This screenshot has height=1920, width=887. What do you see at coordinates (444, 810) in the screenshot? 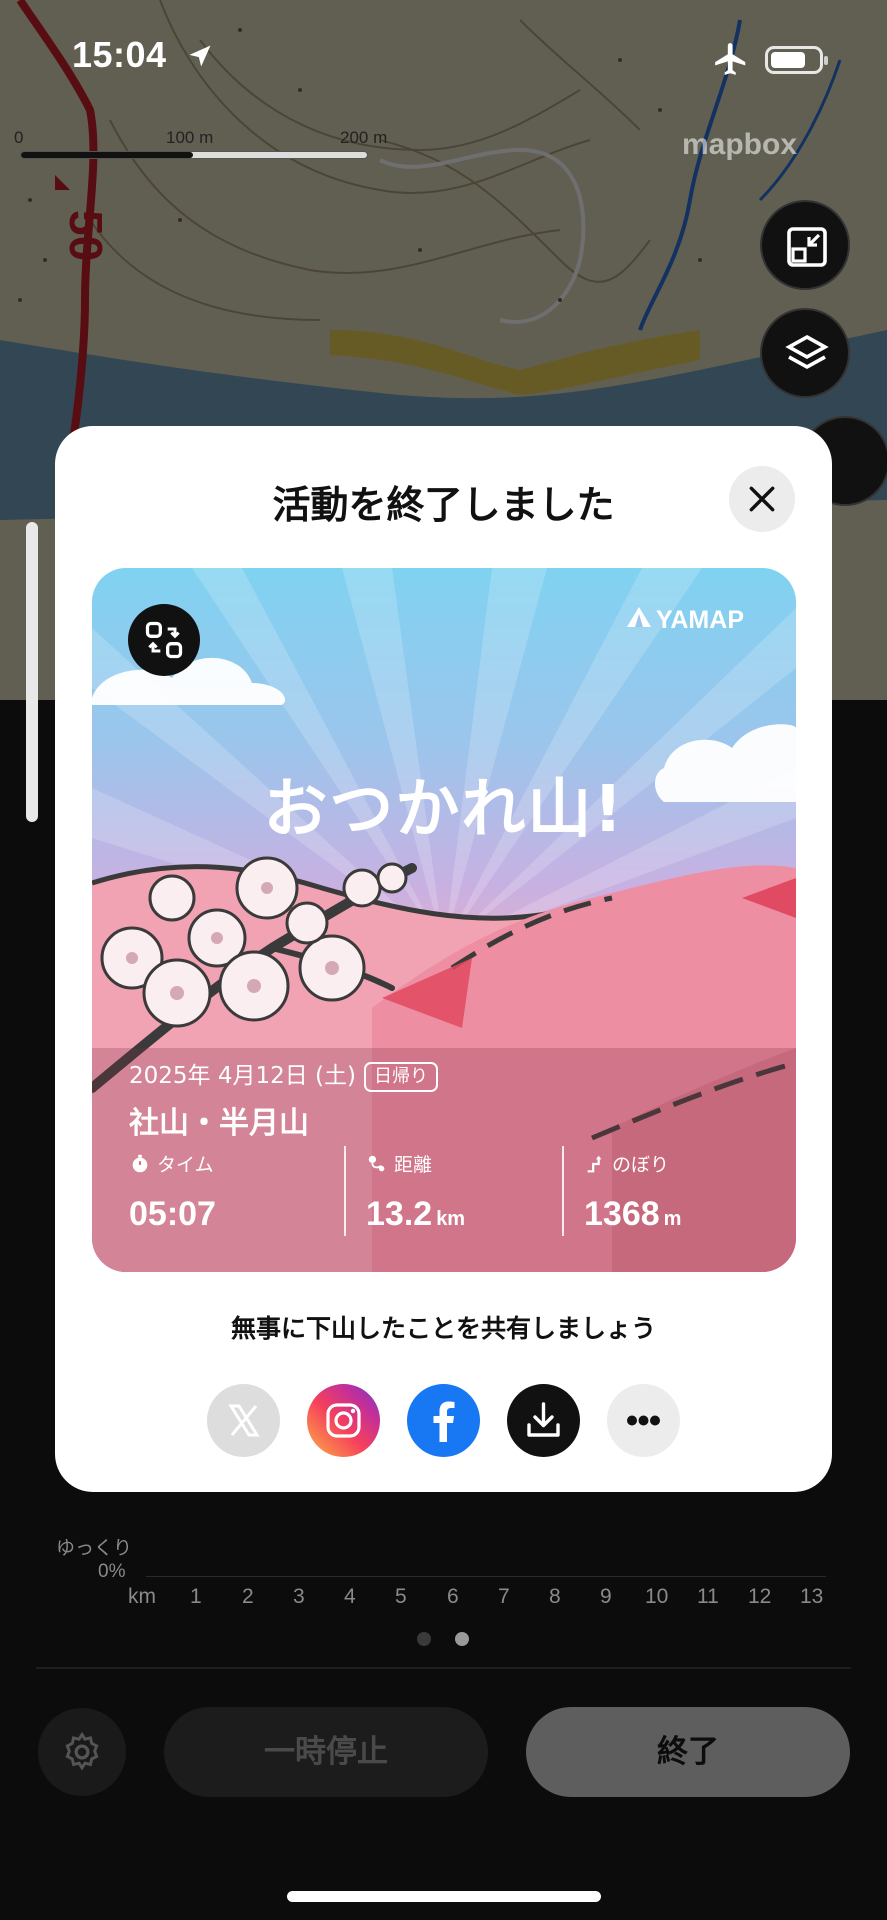
I see `card-headline: おつかれ山!` at bounding box center [444, 810].